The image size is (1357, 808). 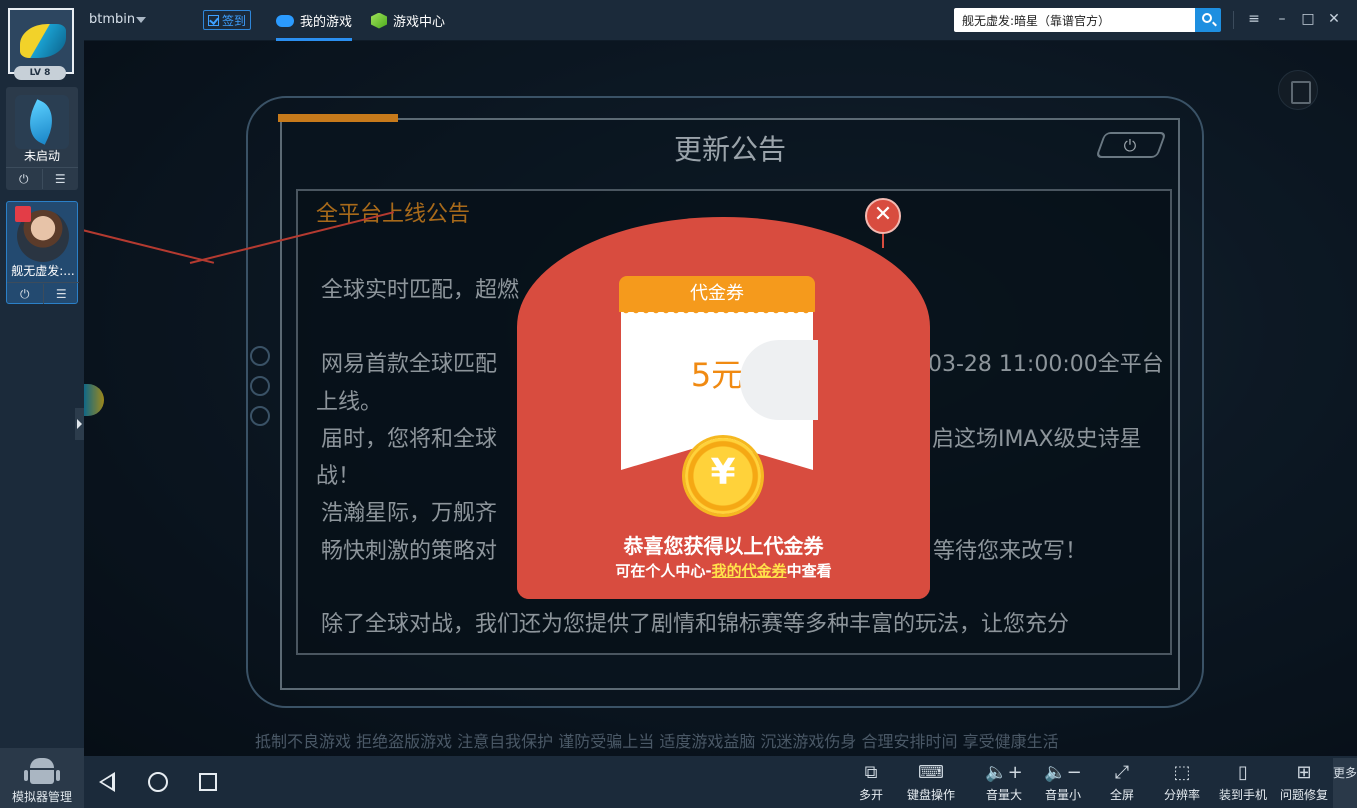 I want to click on volume-down-icon: 🔈−, so click(x=1063, y=772).